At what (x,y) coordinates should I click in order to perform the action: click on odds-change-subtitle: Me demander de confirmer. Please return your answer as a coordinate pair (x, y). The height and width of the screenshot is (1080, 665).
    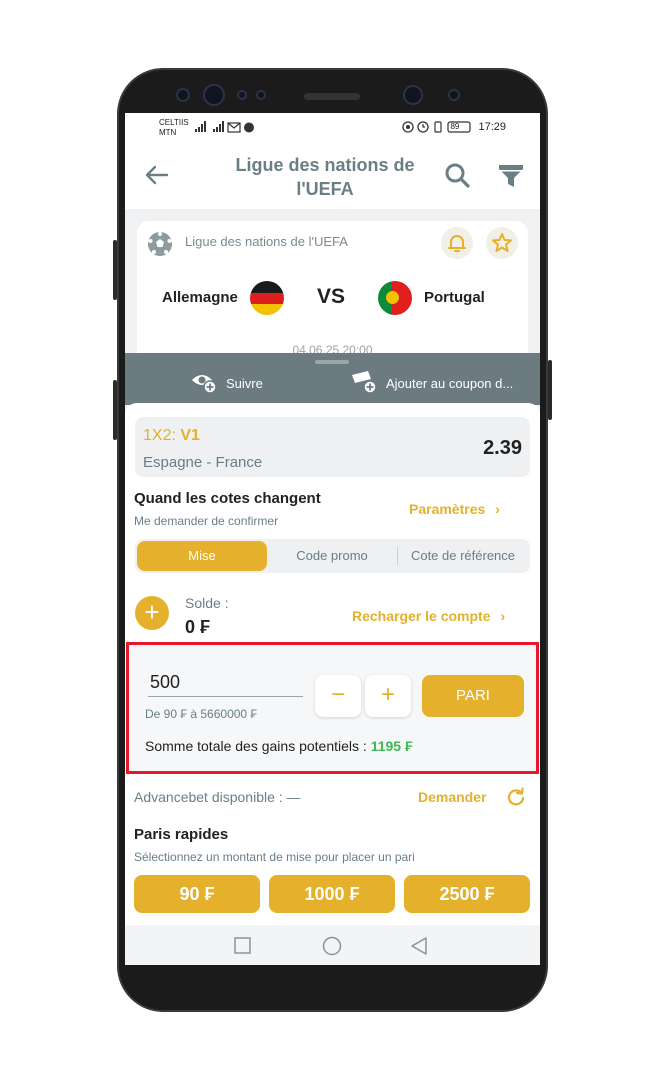
    Looking at the image, I should click on (206, 521).